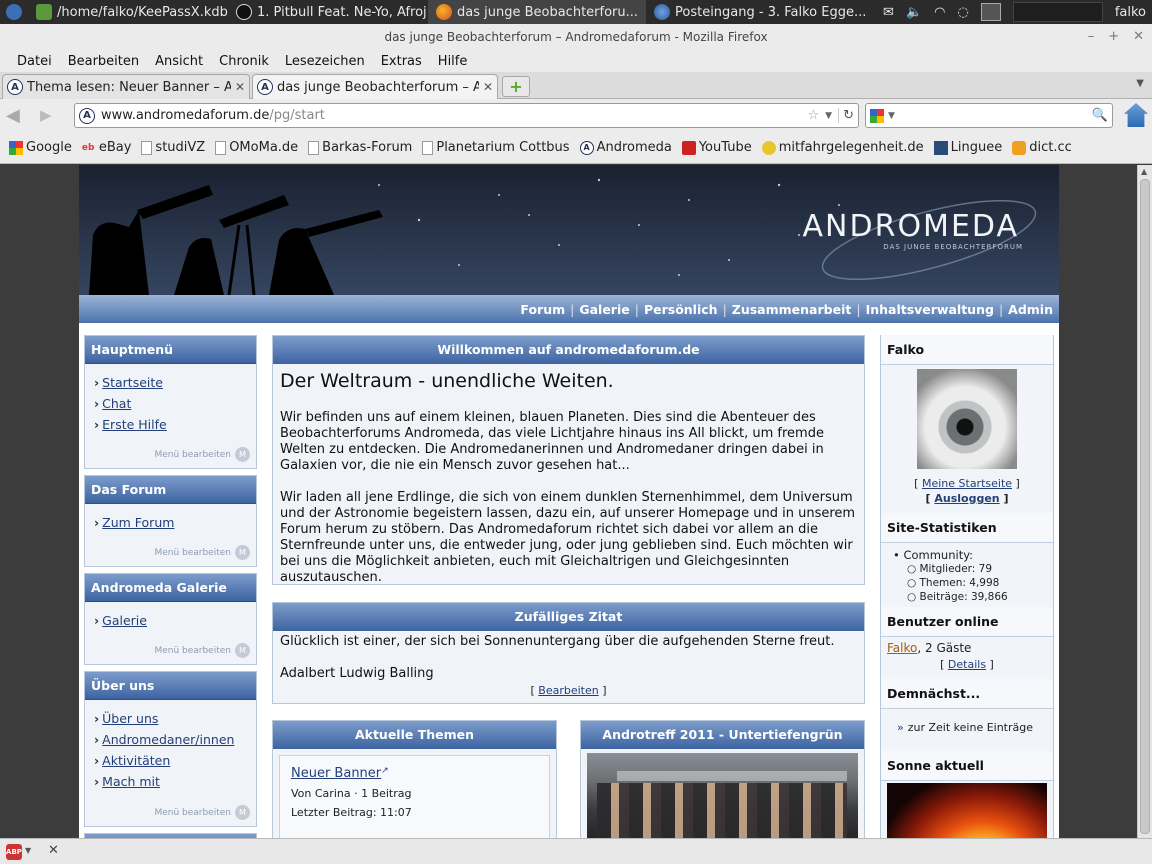 Image resolution: width=1152 pixels, height=864 pixels. I want to click on vertical-scrollbar: ▲, so click(1144, 501).